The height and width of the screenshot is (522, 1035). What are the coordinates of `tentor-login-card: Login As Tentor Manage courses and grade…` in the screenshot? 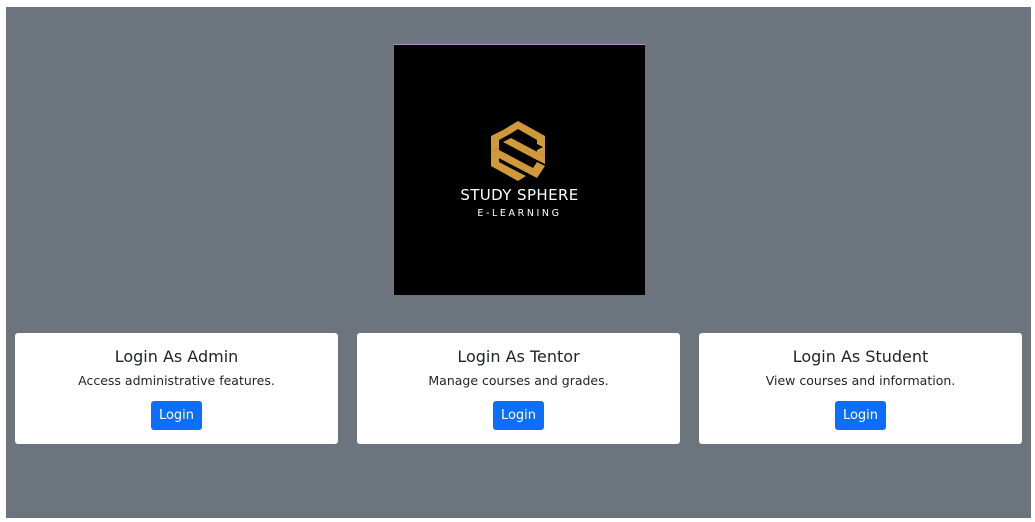 It's located at (518, 388).